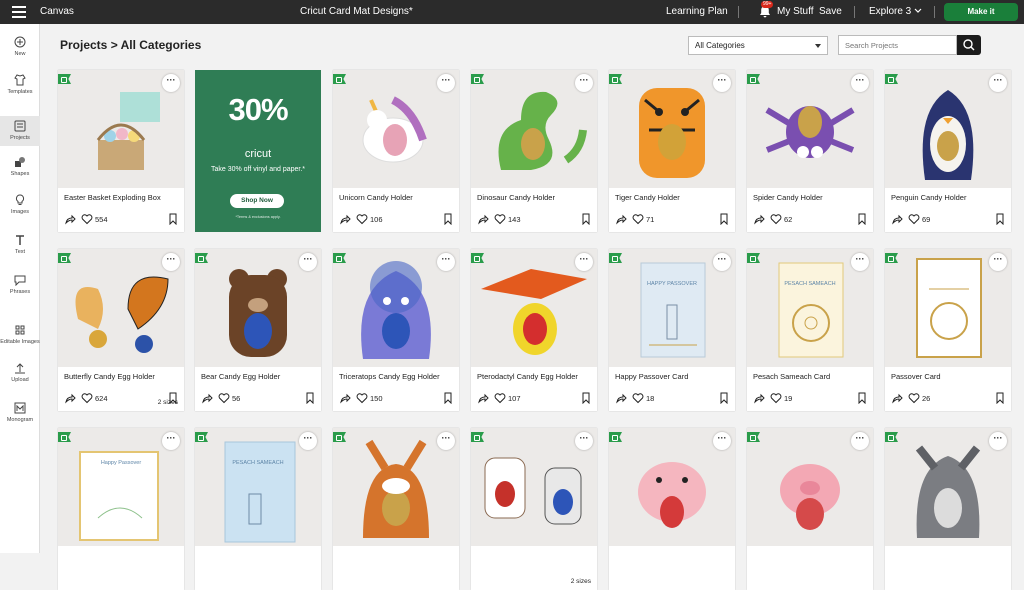  What do you see at coordinates (672, 151) in the screenshot?
I see `project-card: ··· Tiger Candy Holder 71` at bounding box center [672, 151].